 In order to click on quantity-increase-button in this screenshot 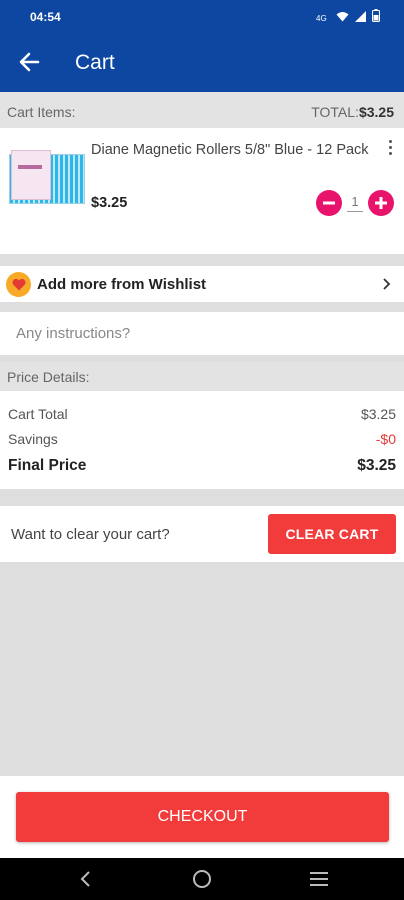, I will do `click(381, 203)`.